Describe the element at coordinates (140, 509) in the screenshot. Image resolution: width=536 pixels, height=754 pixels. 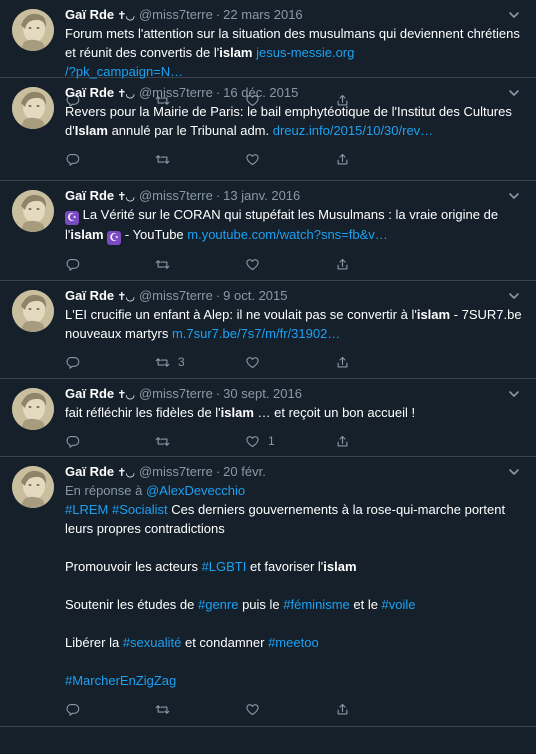
I see `hashtag-link: #Socialist` at that location.